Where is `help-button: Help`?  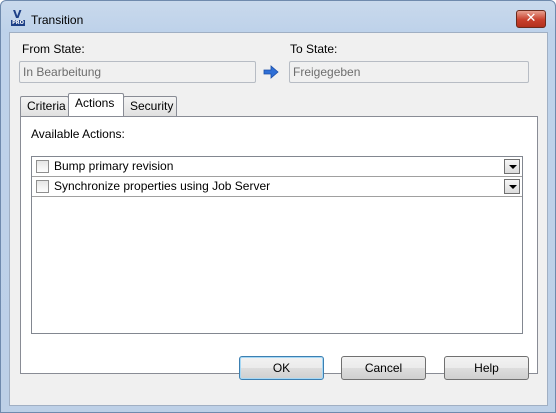 help-button: Help is located at coordinates (486, 368).